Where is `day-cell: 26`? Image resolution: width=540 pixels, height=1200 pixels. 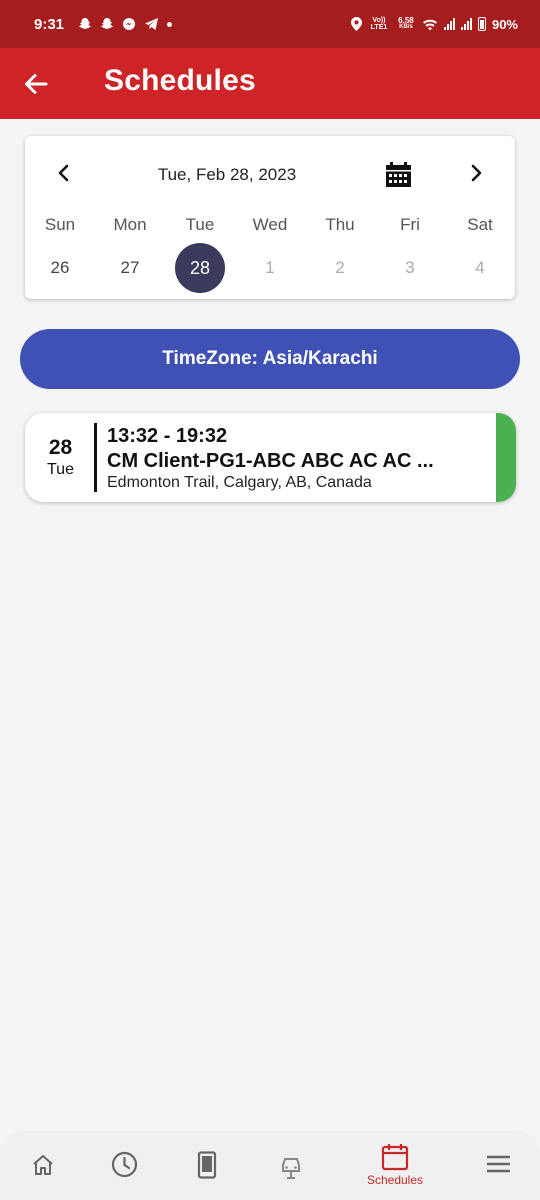 day-cell: 26 is located at coordinates (60, 268).